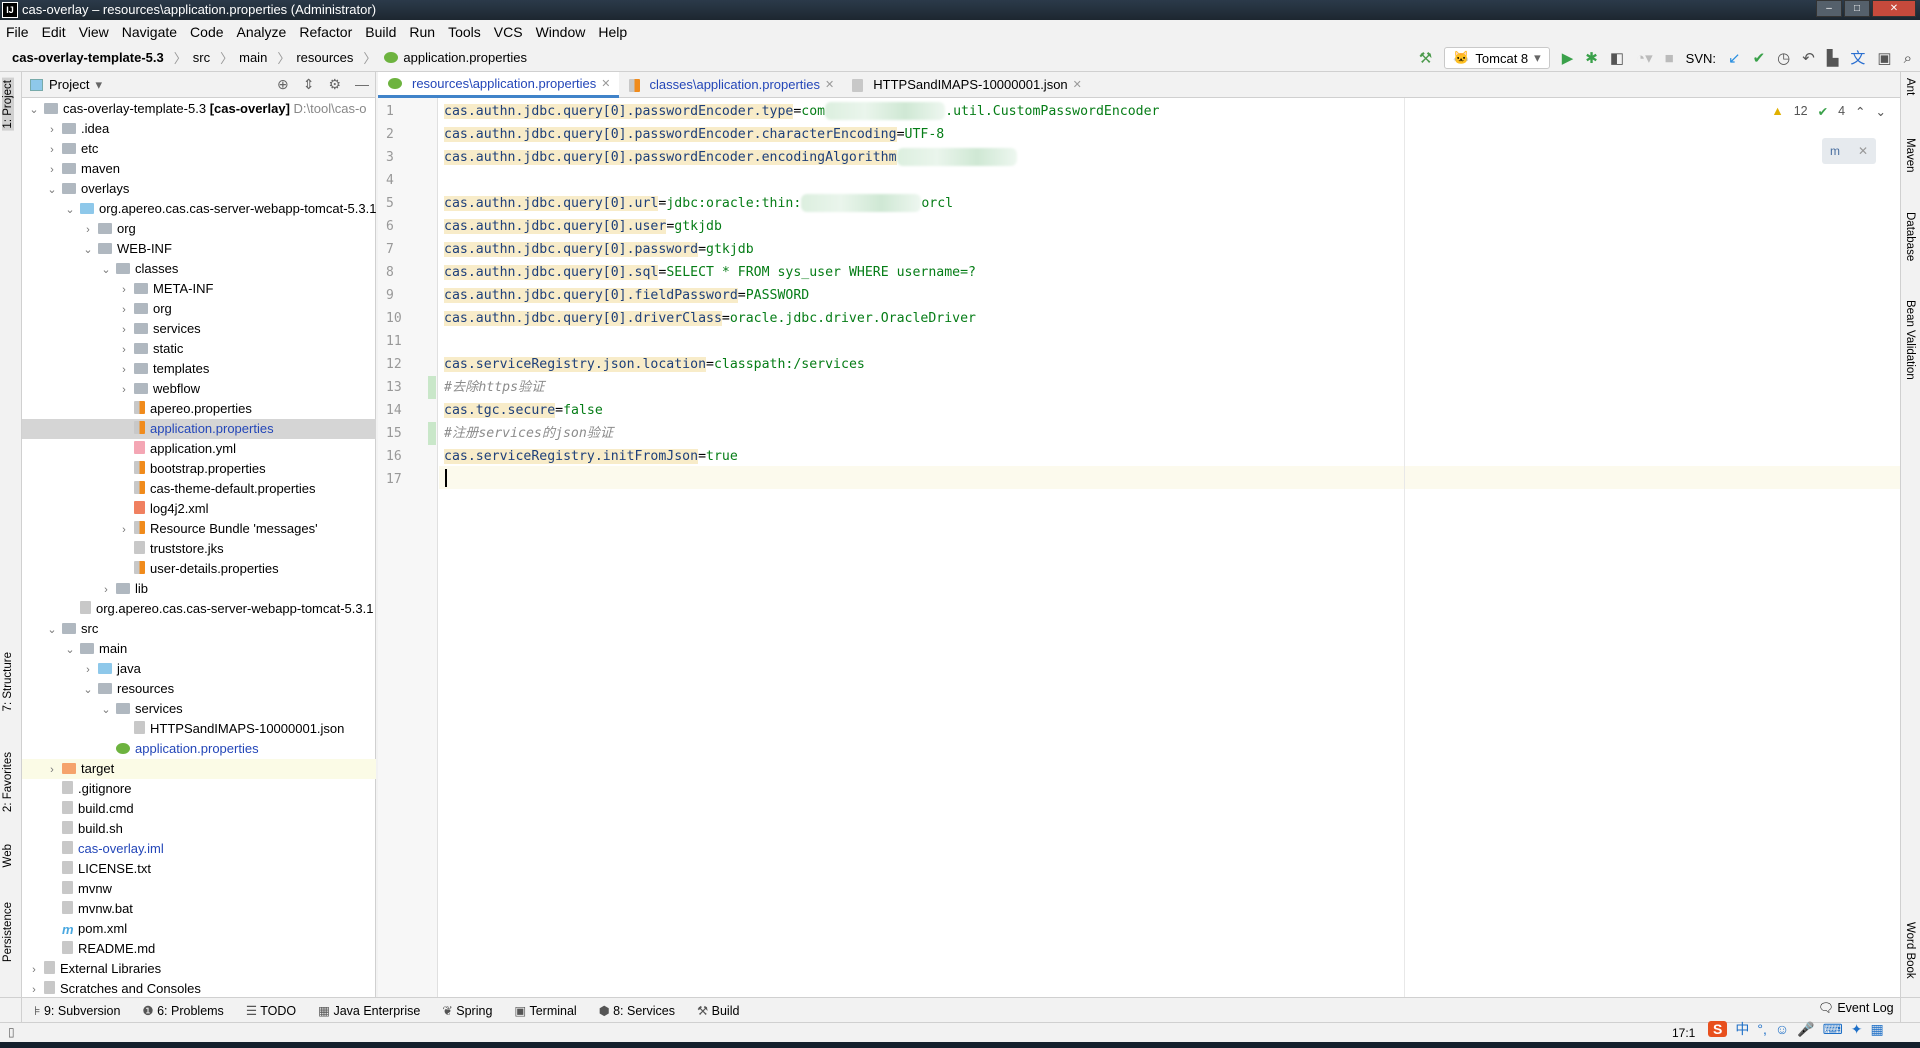  What do you see at coordinates (199, 269) in the screenshot?
I see `tree-item: ⌄ classes` at bounding box center [199, 269].